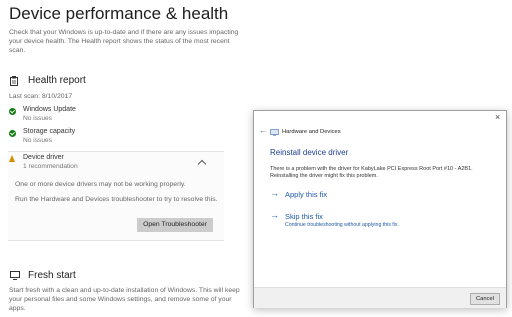 The width and height of the screenshot is (512, 317). Describe the element at coordinates (309, 152) in the screenshot. I see `dialog-heading: Reinstall device driver` at that location.